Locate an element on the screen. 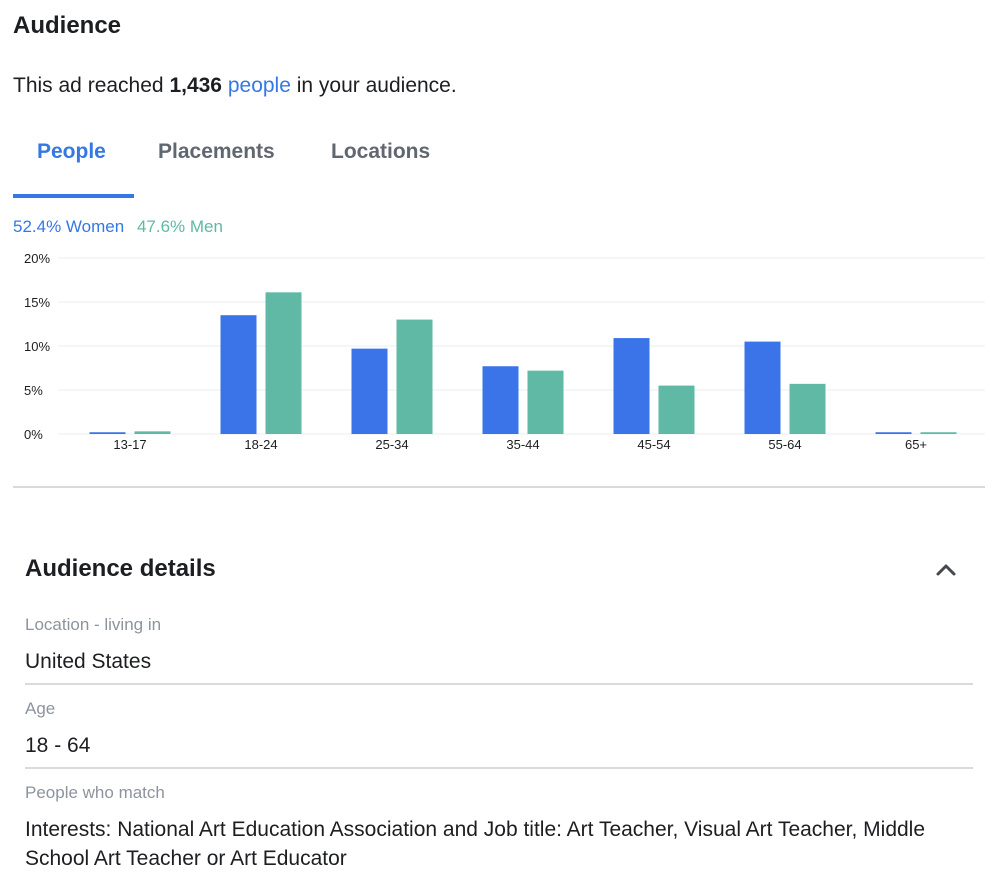  collapse-details-button is located at coordinates (946, 569).